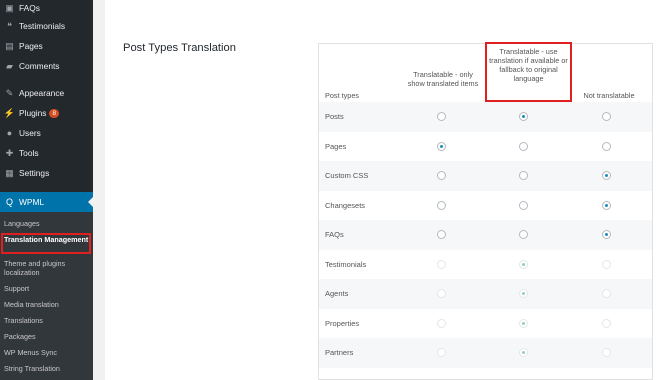 This screenshot has height=380, width=670. What do you see at coordinates (47, 268) in the screenshot?
I see `submenu-item-theme-and-plugins-localization: Theme and plugins localization` at bounding box center [47, 268].